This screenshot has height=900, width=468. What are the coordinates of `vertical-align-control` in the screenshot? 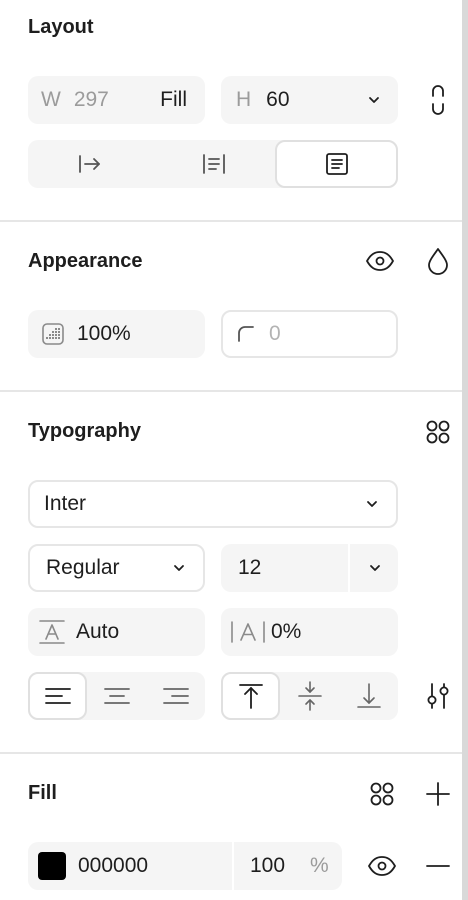 It's located at (309, 696).